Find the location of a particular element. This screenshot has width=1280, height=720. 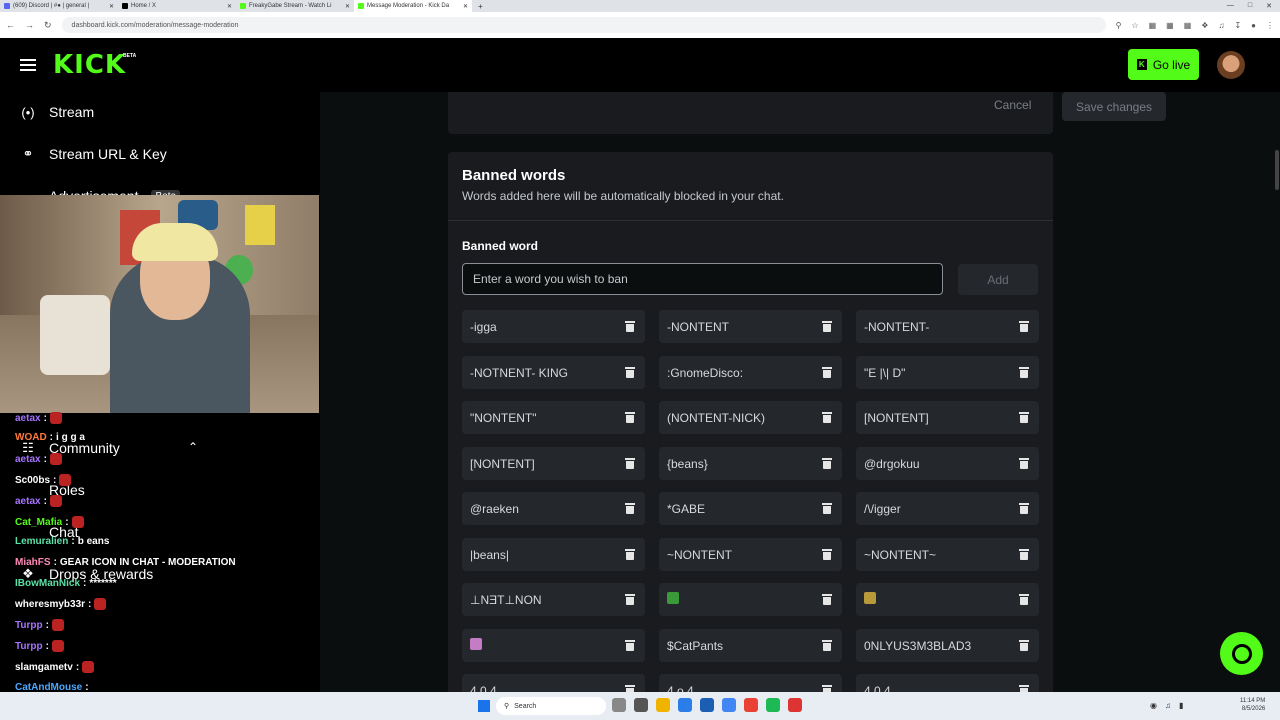

file-explorer-icon is located at coordinates (663, 705).